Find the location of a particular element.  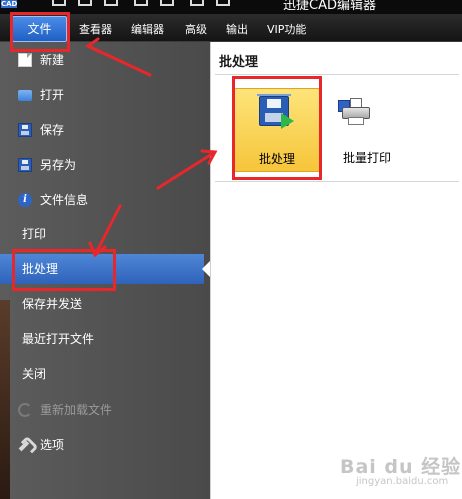

baidu-watermark: Bai du 经验 is located at coordinates (401, 467).